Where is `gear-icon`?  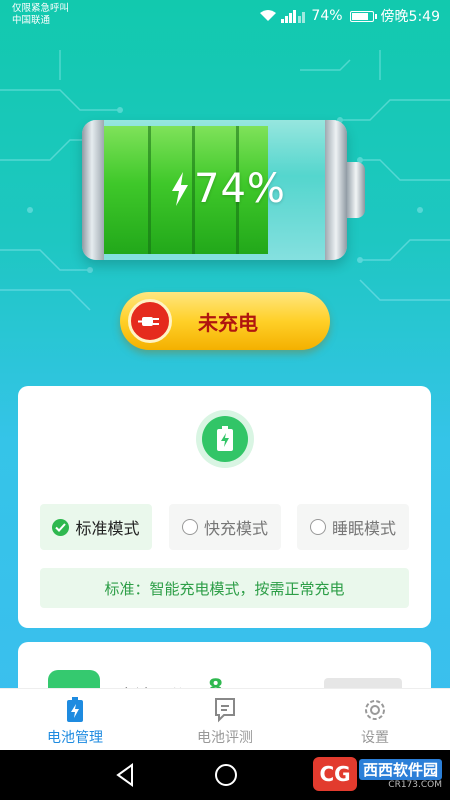
gear-icon is located at coordinates (375, 710).